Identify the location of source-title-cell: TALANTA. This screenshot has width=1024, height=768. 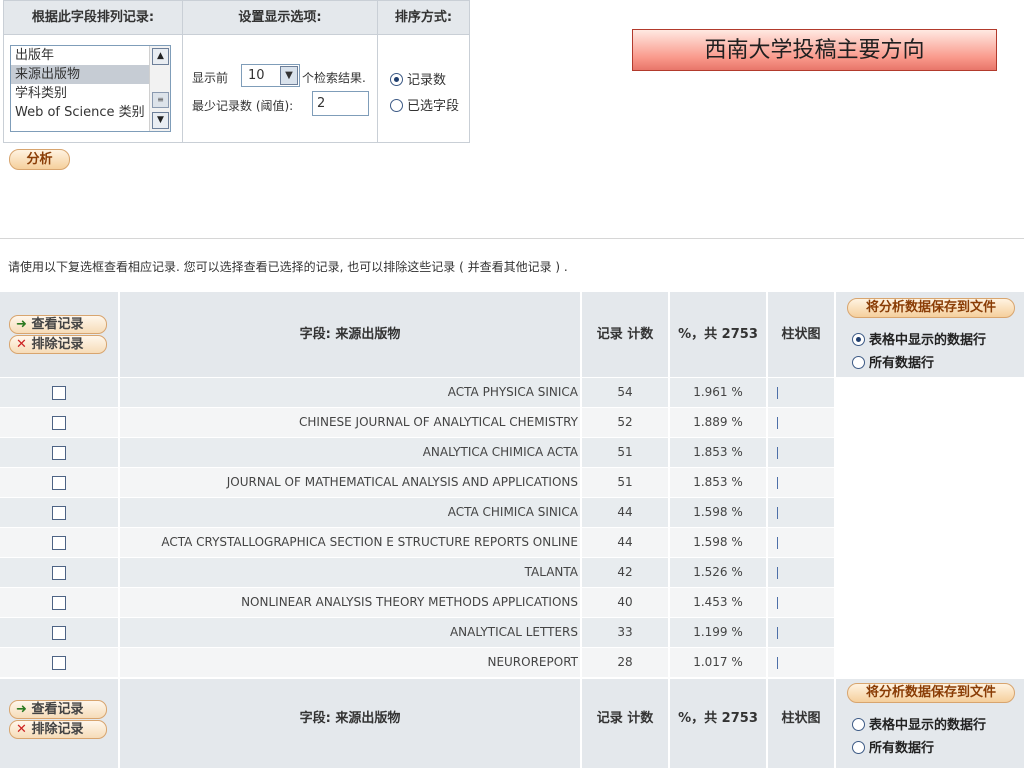
(350, 572).